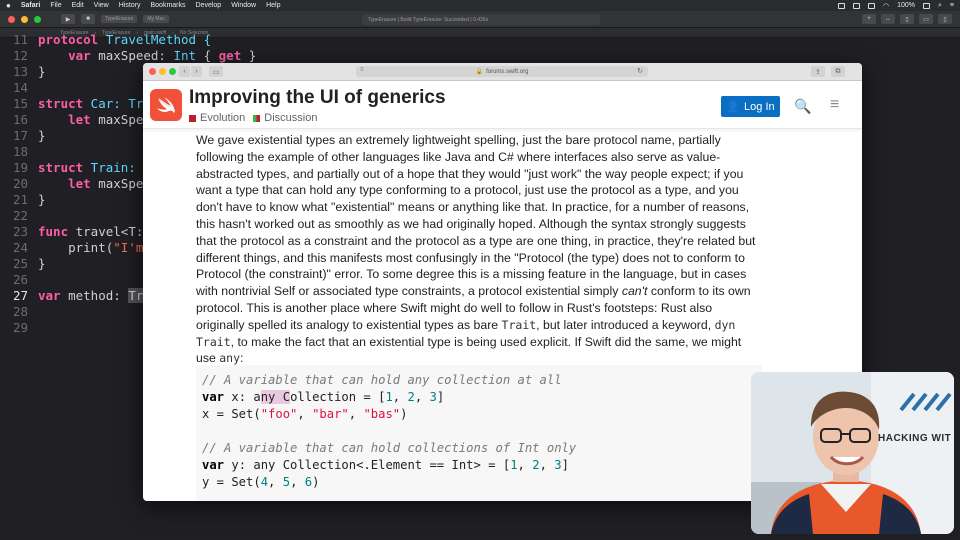 This screenshot has width=960, height=540. I want to click on line-number: 29, so click(20, 327).